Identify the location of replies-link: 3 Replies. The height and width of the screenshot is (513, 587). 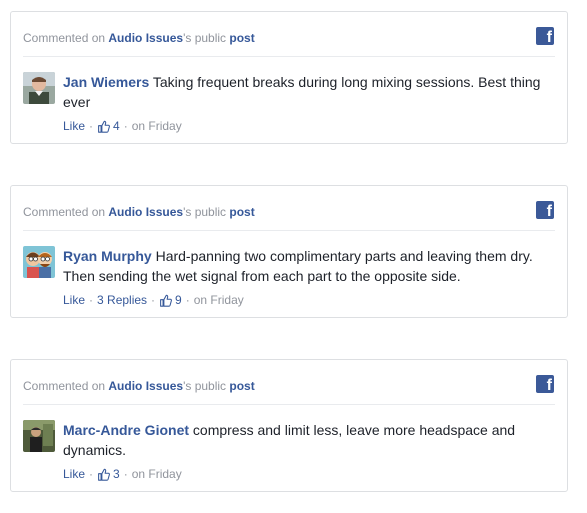
(122, 300).